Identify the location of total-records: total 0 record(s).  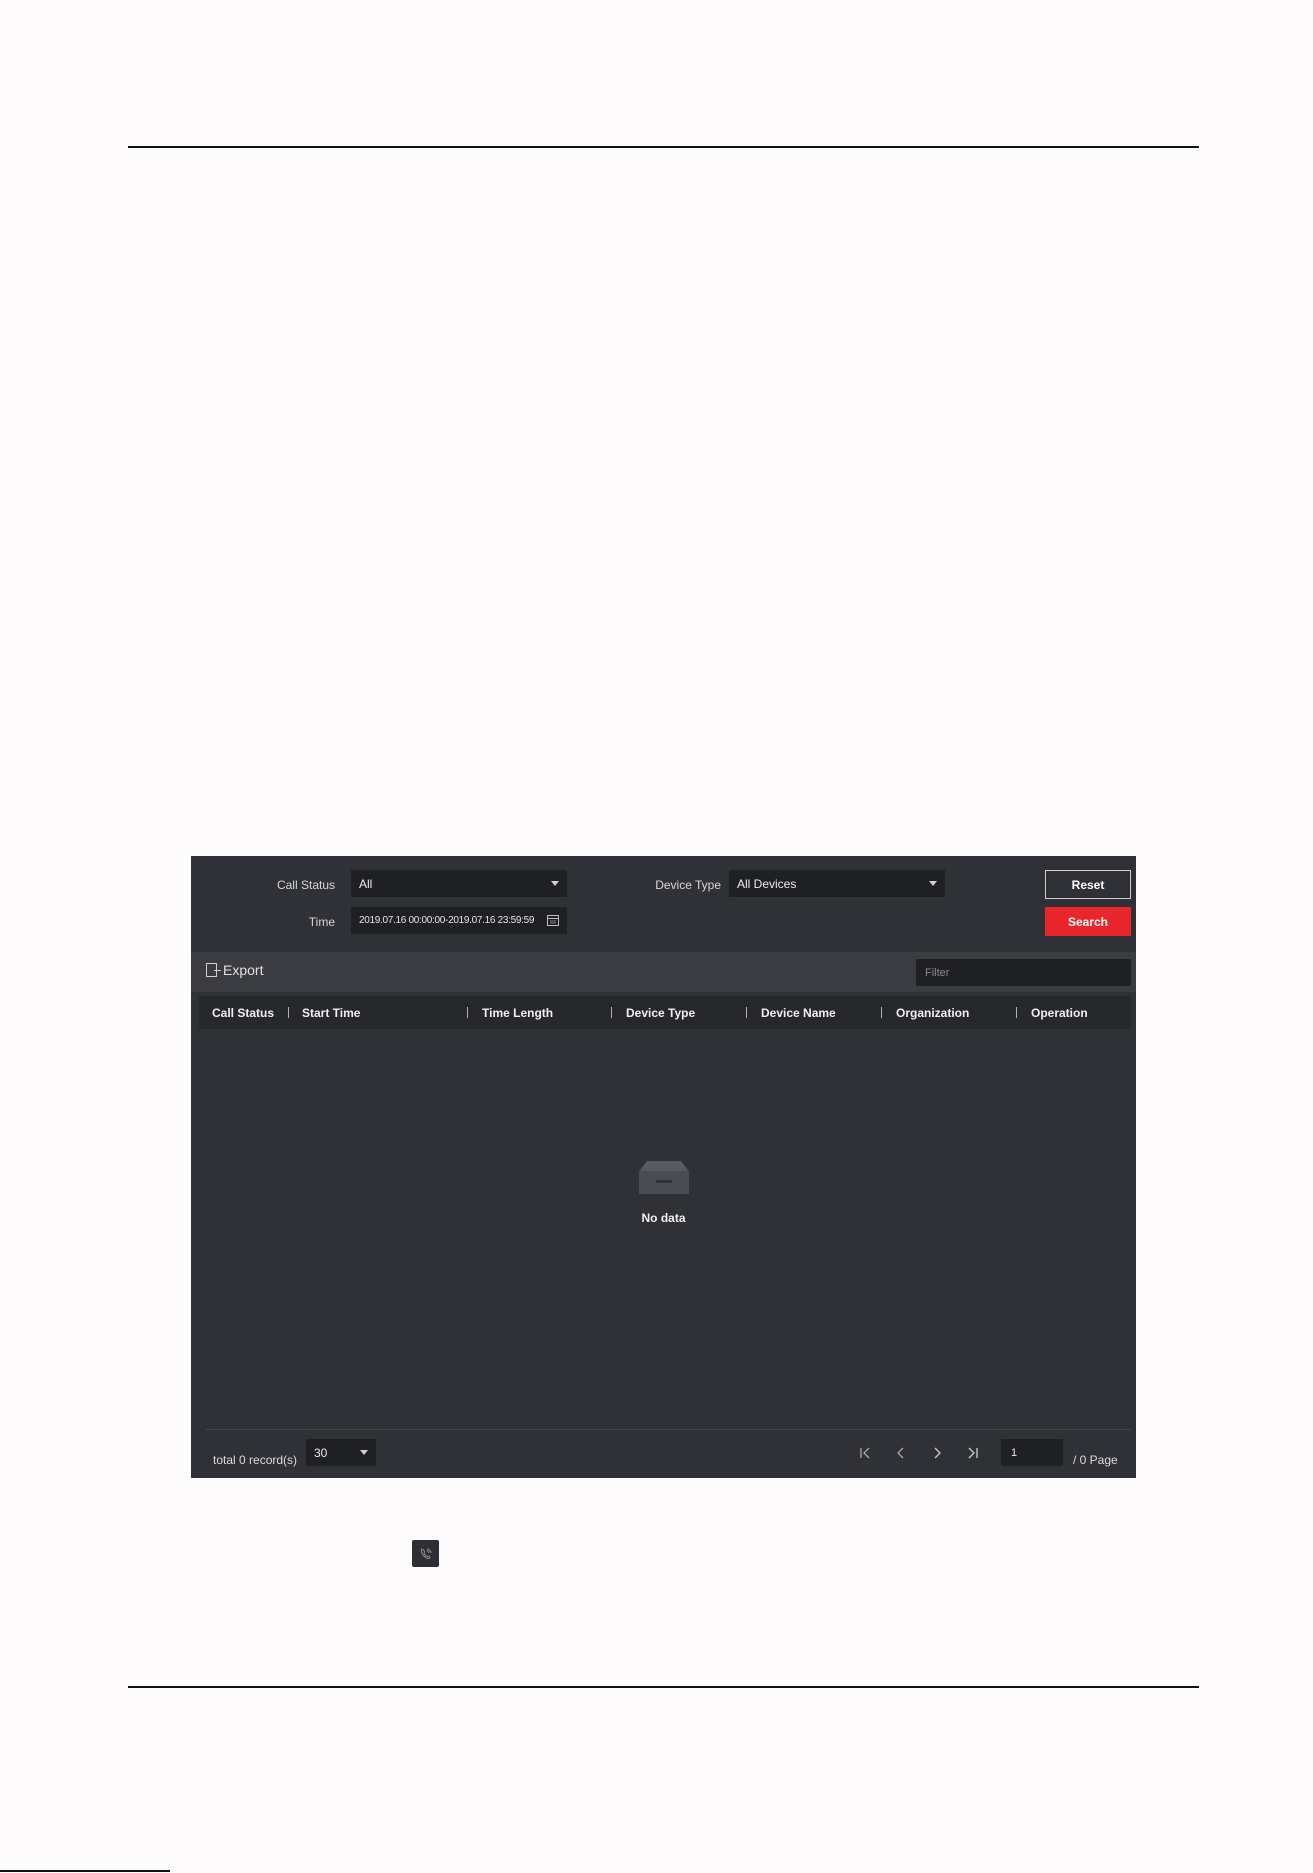
(255, 1460).